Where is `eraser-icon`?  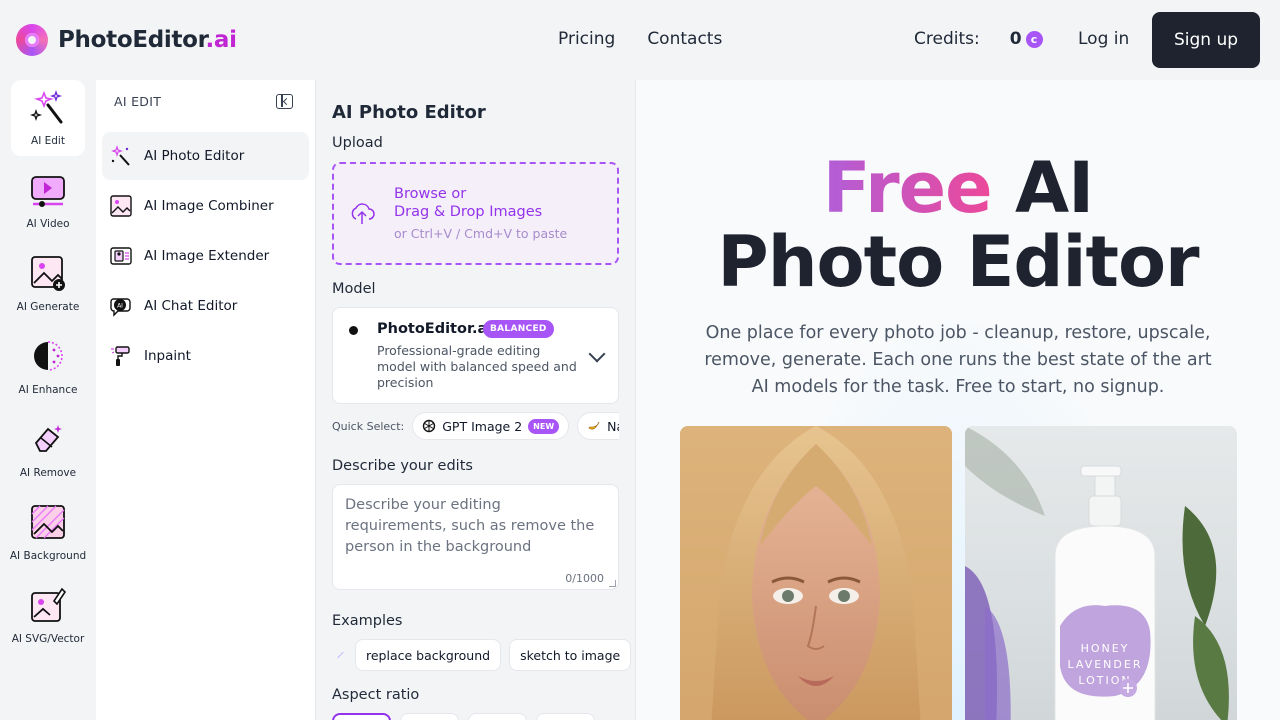
eraser-icon is located at coordinates (48, 438).